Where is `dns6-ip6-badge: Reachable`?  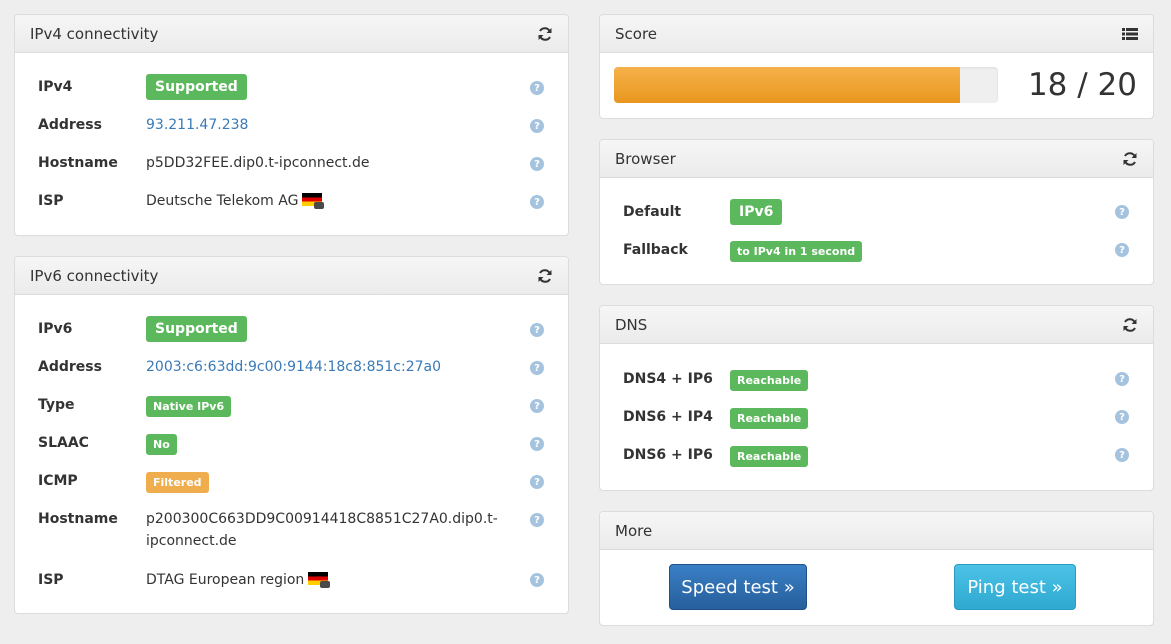 dns6-ip6-badge: Reachable is located at coordinates (769, 456).